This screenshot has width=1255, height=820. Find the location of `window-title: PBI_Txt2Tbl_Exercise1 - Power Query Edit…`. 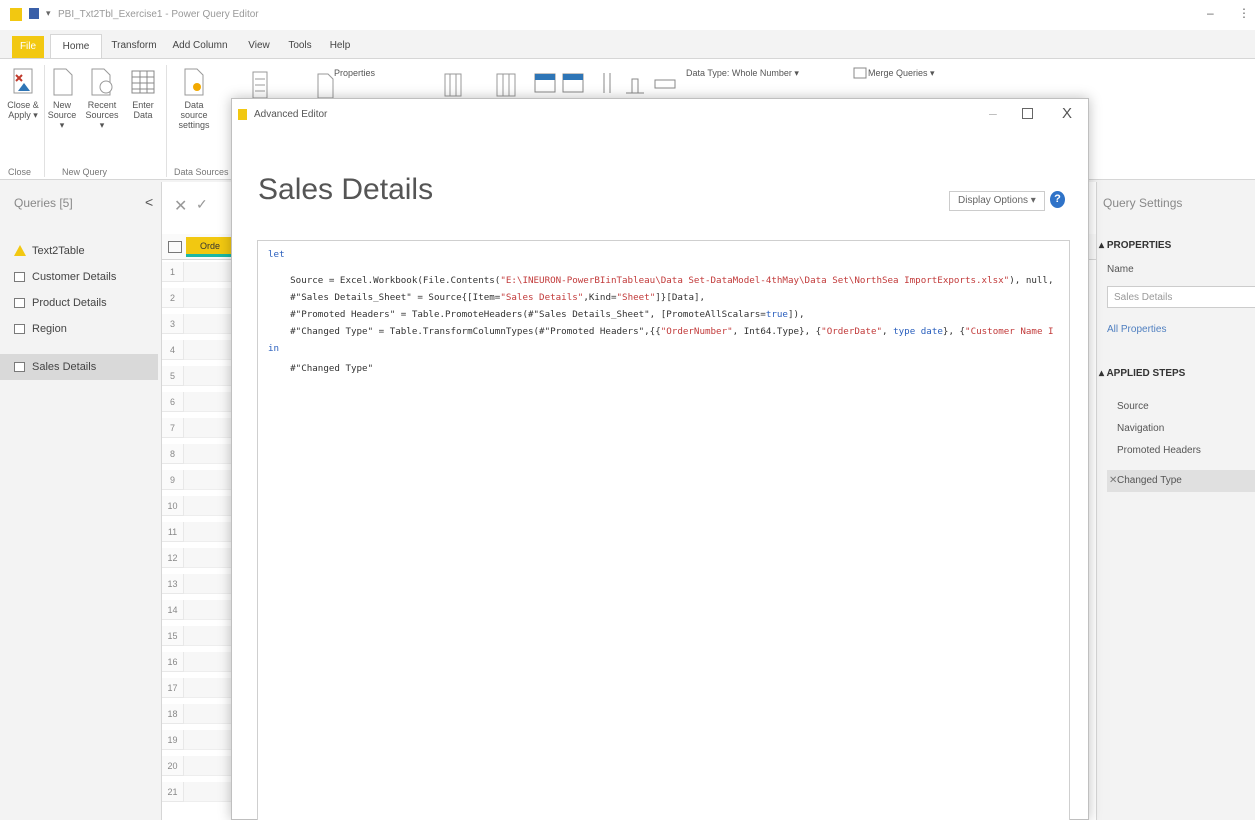

window-title: PBI_Txt2Tbl_Exercise1 - Power Query Edit… is located at coordinates (158, 14).